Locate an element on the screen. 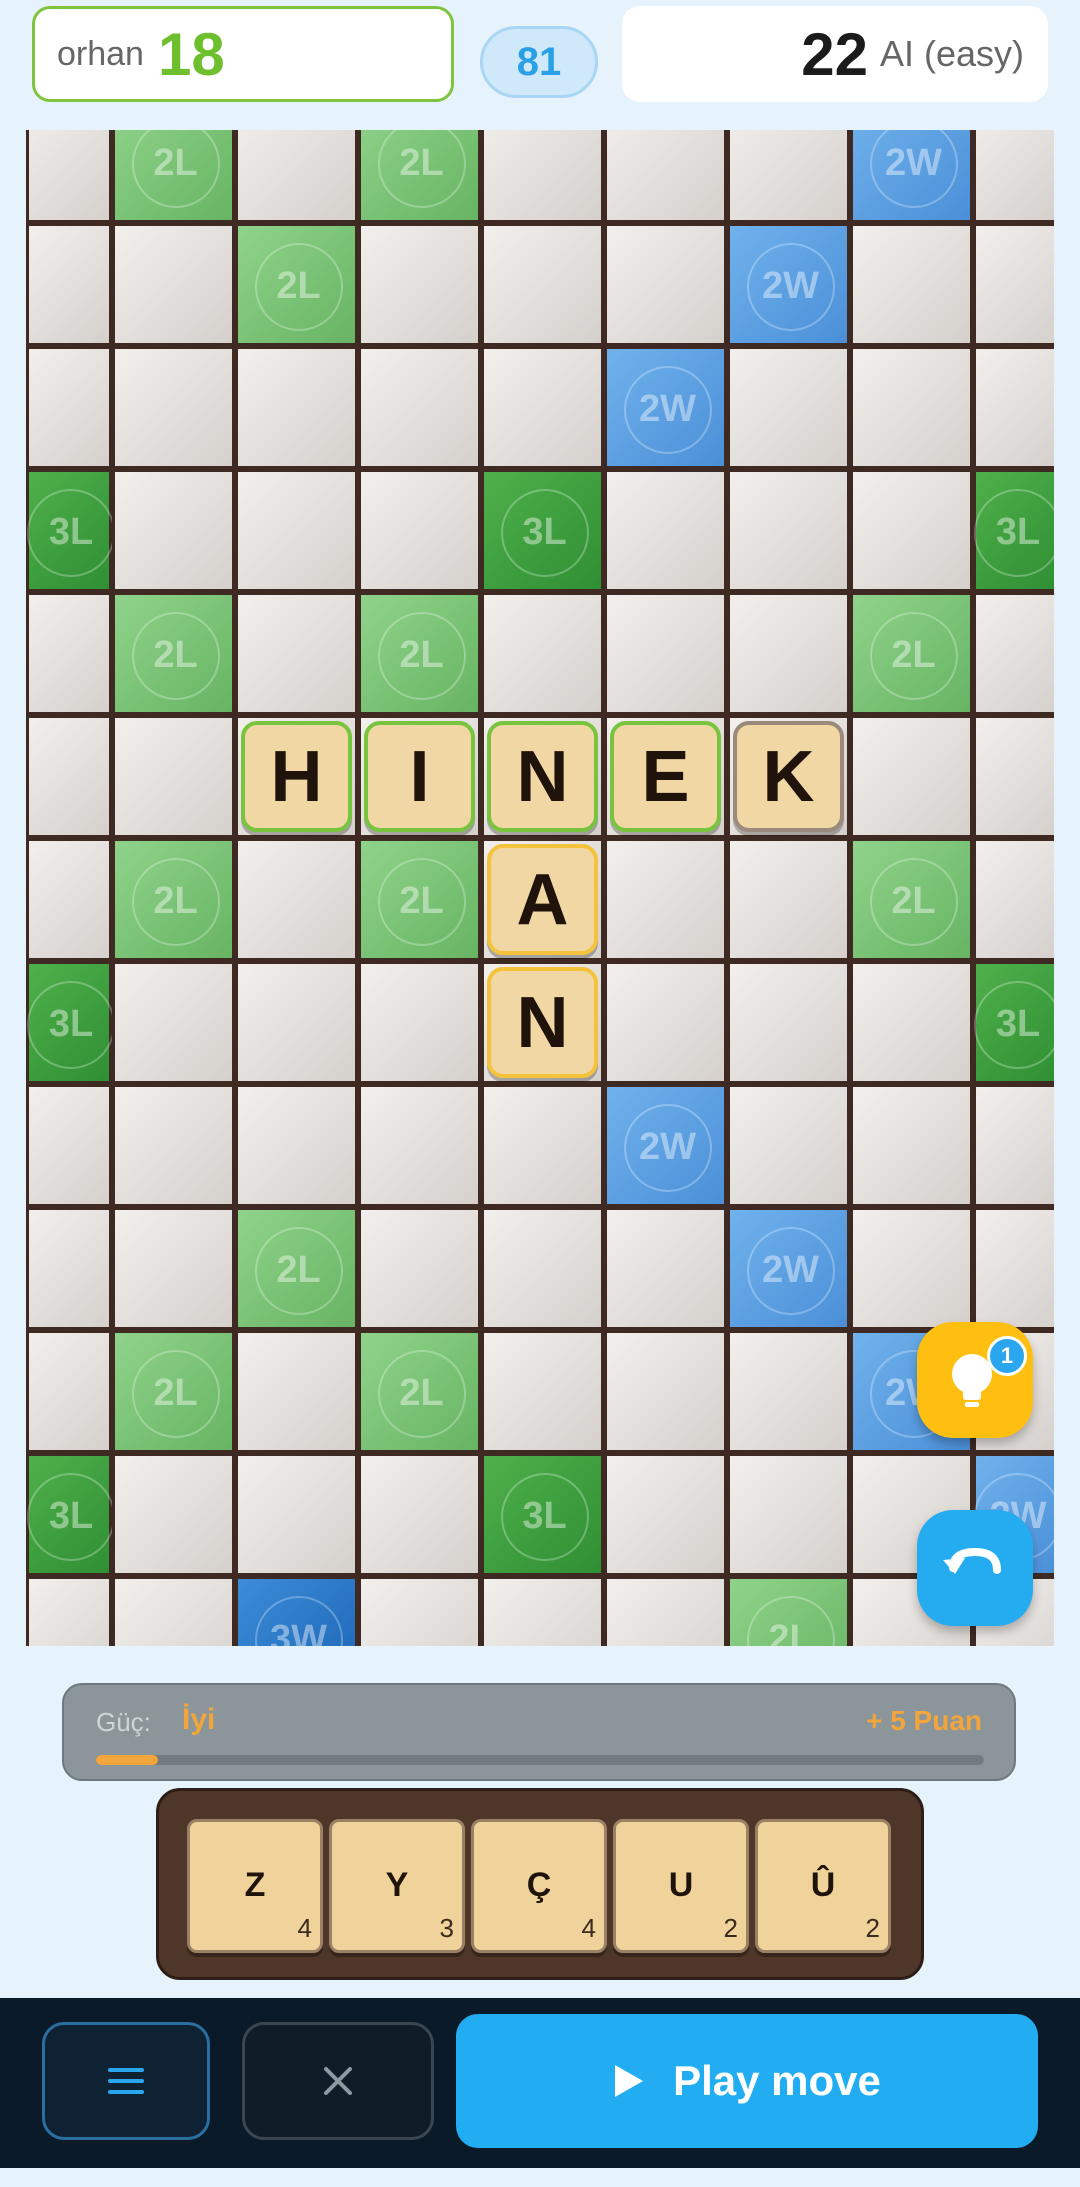  hint-button: 1 is located at coordinates (975, 1380).